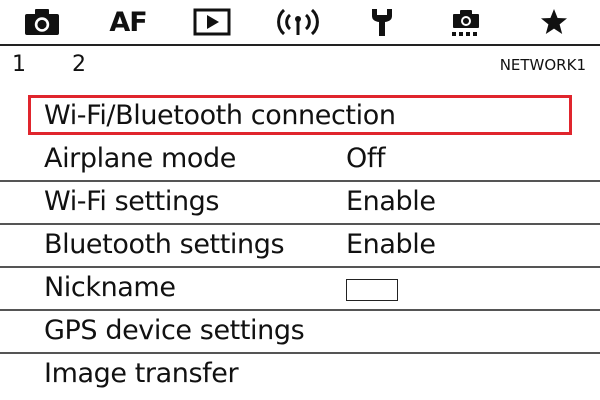 This screenshot has height=400, width=600. What do you see at coordinates (220, 115) in the screenshot?
I see `menu-item-label: Wi-Fi/Bluetooth connection` at bounding box center [220, 115].